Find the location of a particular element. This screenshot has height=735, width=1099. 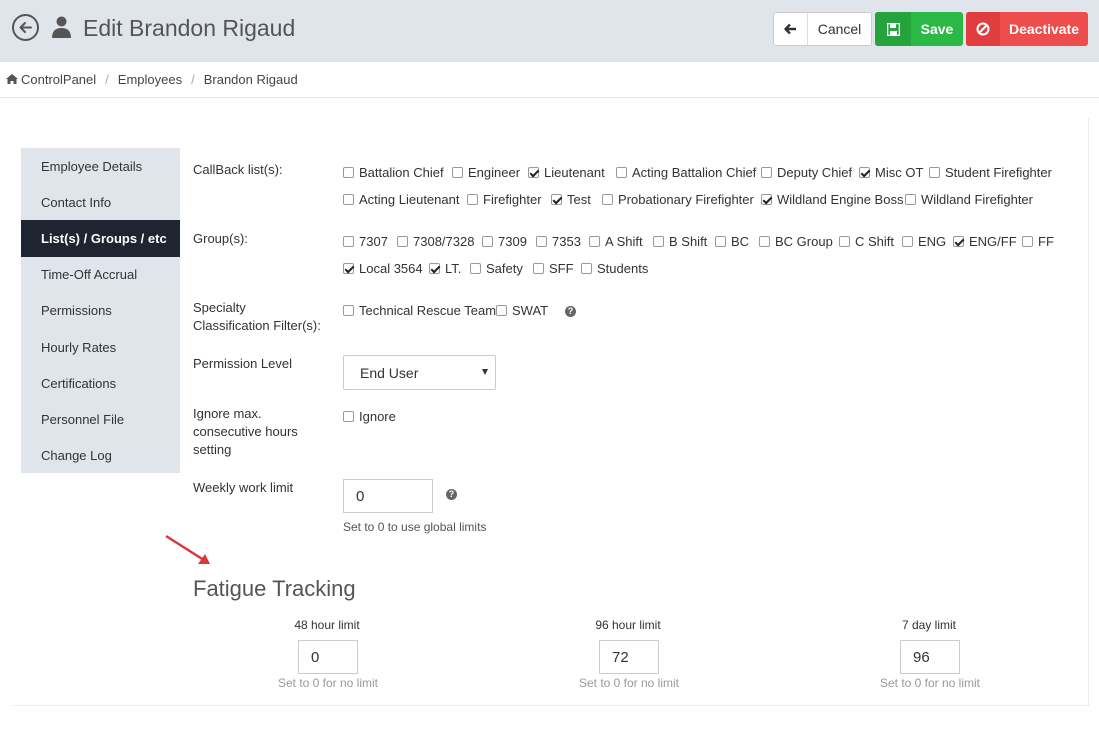

callback-checkbox: Deputy Chief is located at coordinates (806, 172).